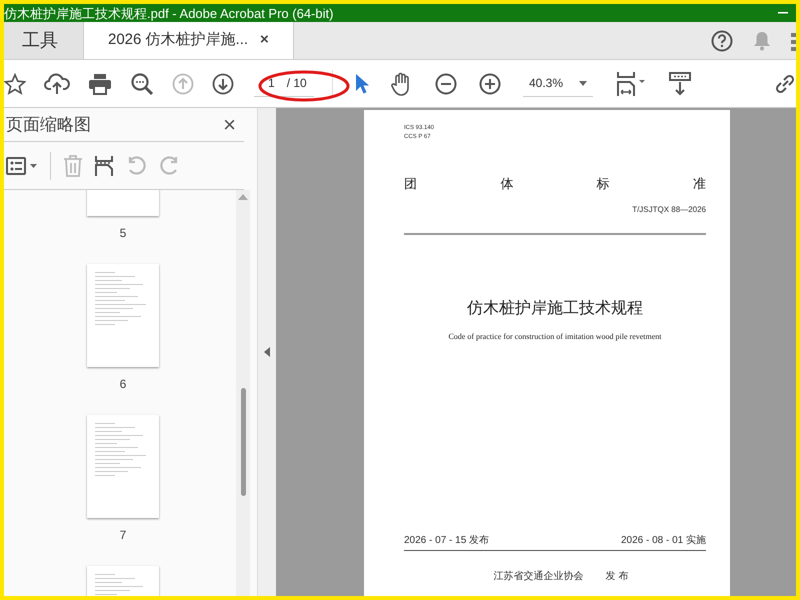 The width and height of the screenshot is (800, 600). Describe the element at coordinates (100, 83) in the screenshot. I see `print-icon` at that location.